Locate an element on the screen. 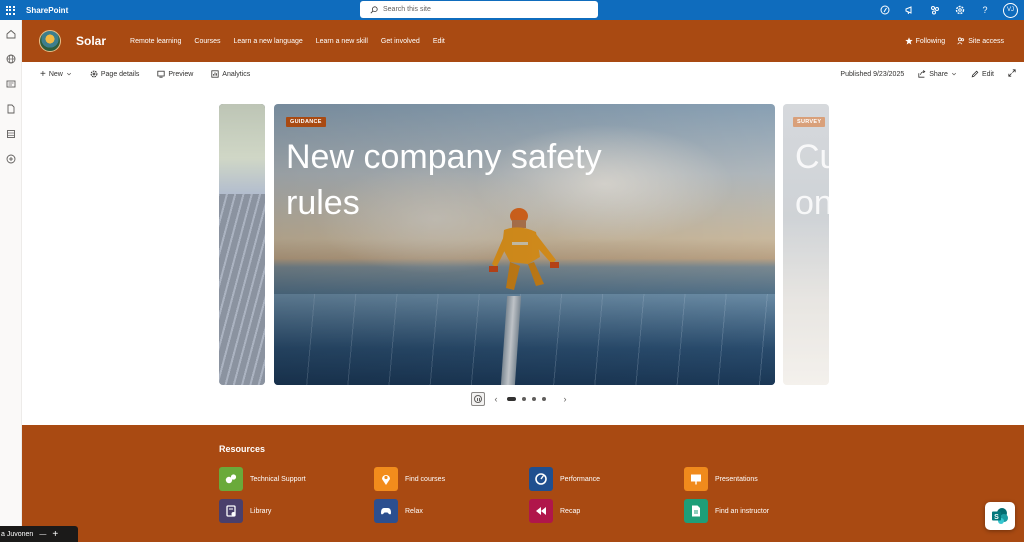 The image size is (1024, 542). carousel-slide-next: SURVEY Cu on is located at coordinates (806, 244).